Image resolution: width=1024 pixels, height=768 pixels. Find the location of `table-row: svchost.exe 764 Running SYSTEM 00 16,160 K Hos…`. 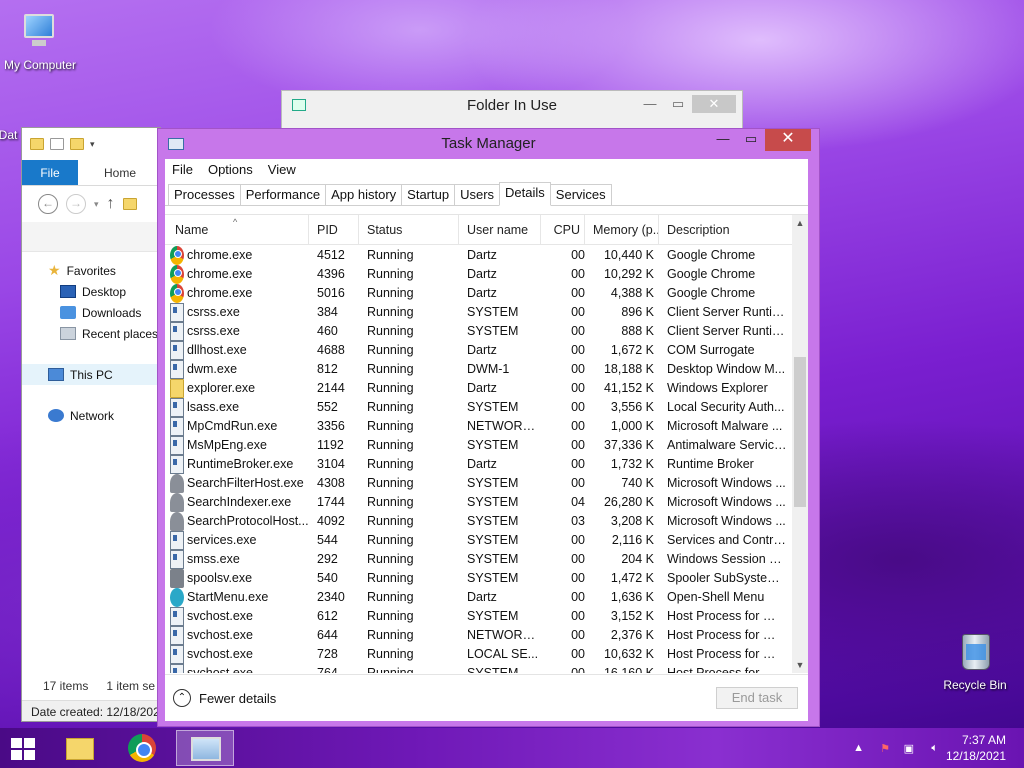

table-row: svchost.exe 764 Running SYSTEM 00 16,160 K Hos… is located at coordinates (478, 668).